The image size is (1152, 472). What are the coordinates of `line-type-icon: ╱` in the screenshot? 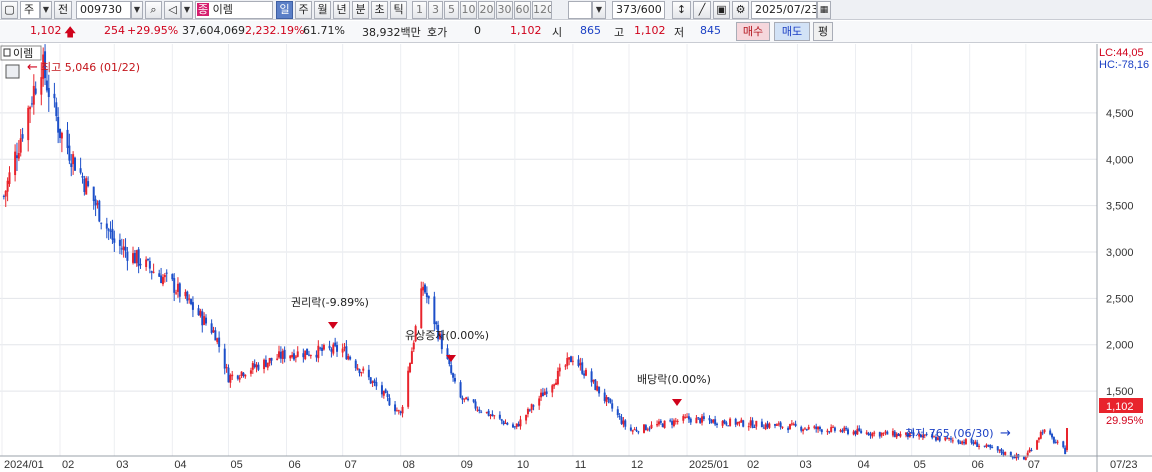 It's located at (702, 10).